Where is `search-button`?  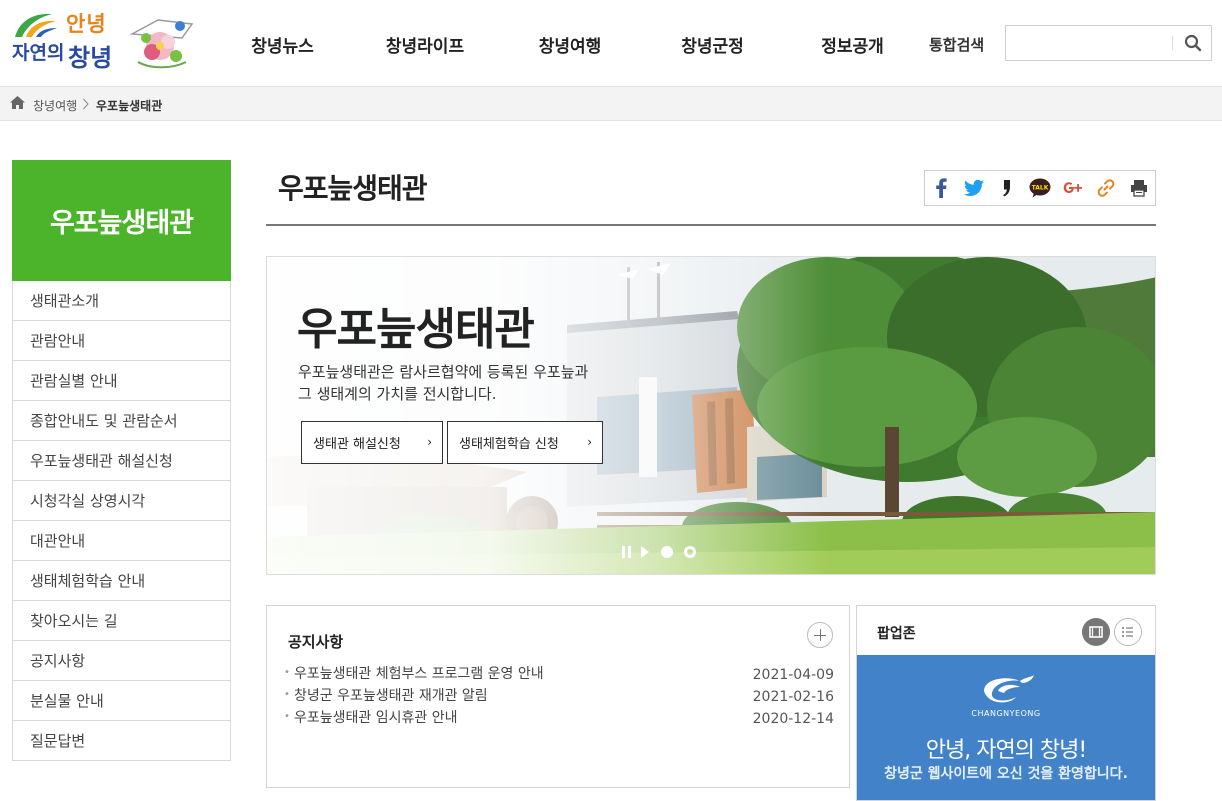
search-button is located at coordinates (1192, 43).